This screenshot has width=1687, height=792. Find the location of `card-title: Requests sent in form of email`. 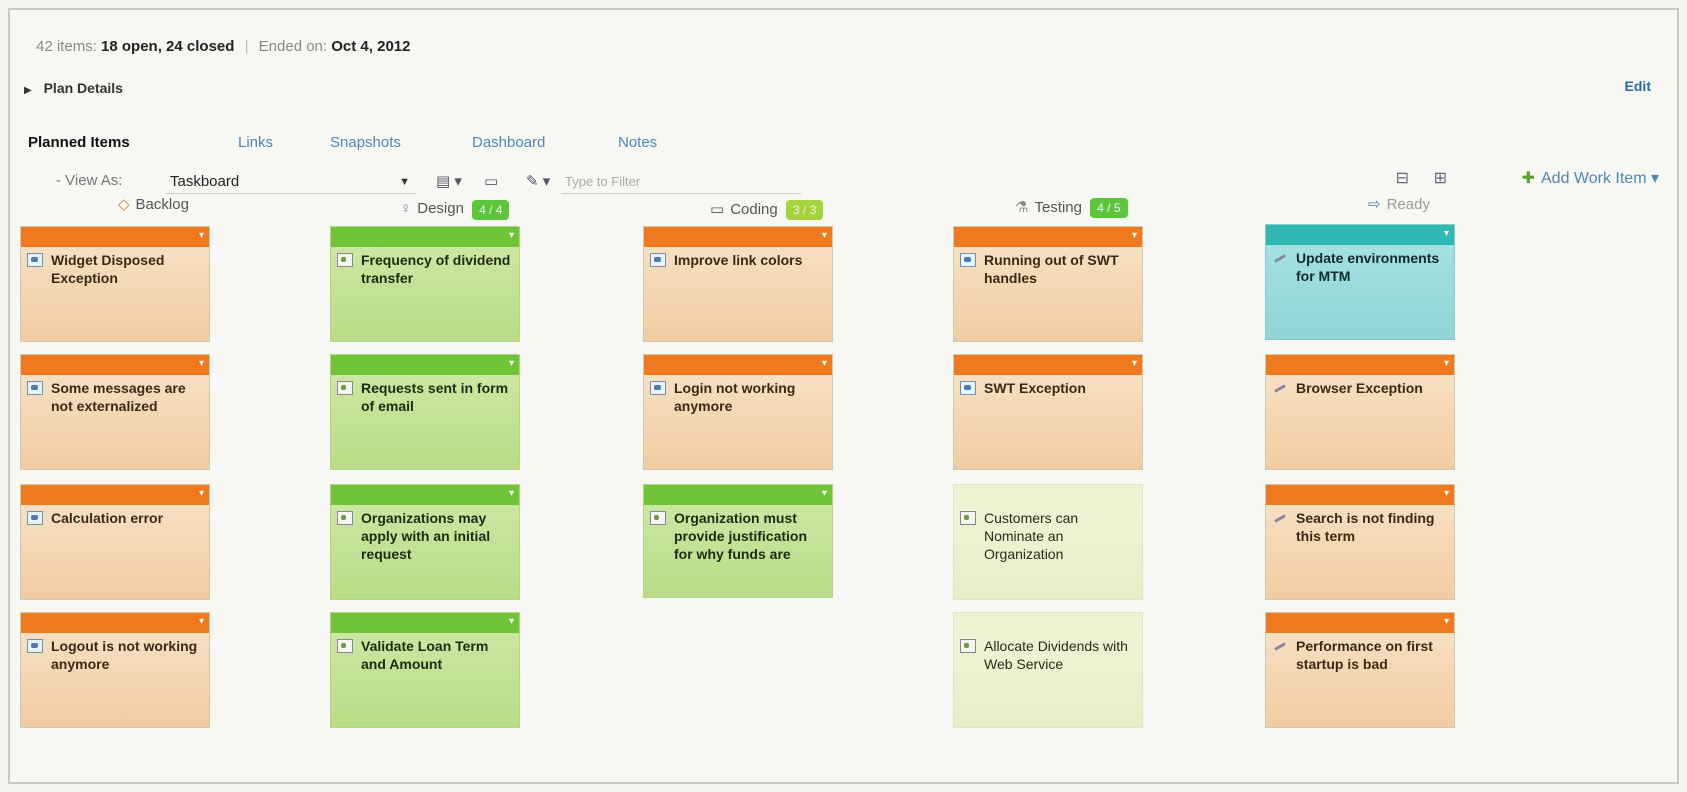

card-title: Requests sent in form of email is located at coordinates (435, 397).